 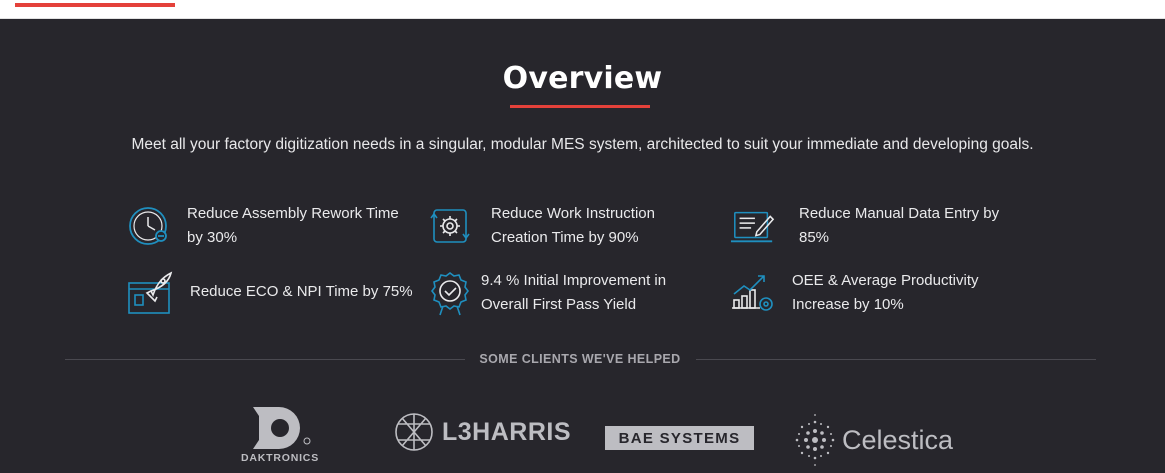 What do you see at coordinates (574, 280) in the screenshot?
I see `stat-line: 9.4 % Initial Improvement in` at bounding box center [574, 280].